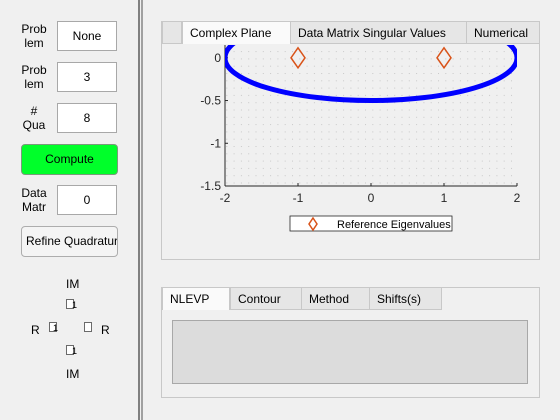  Describe the element at coordinates (210, 186) in the screenshot. I see `y-tick-label: -1.5` at that location.